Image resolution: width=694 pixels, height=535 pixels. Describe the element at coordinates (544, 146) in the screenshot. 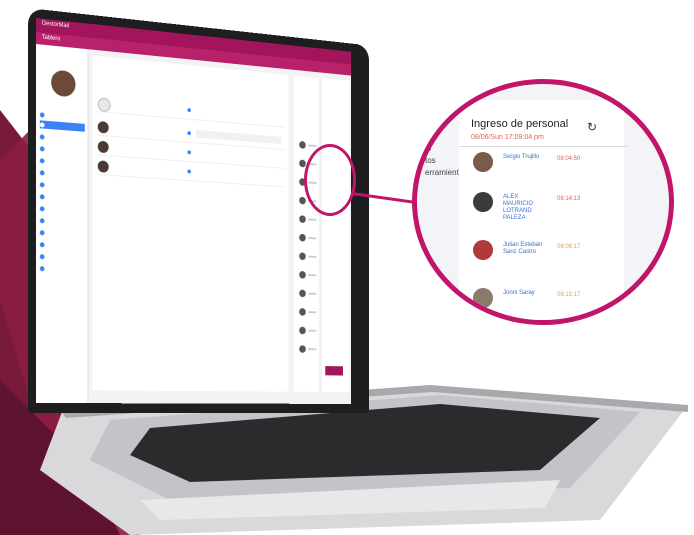

I see `divider` at that location.